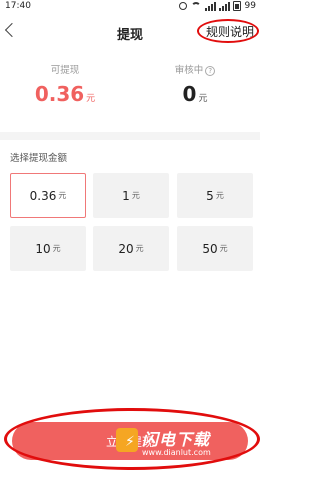 The image size is (320, 480). Describe the element at coordinates (59, 94) in the screenshot. I see `withdrawable-value: 0.36` at that location.